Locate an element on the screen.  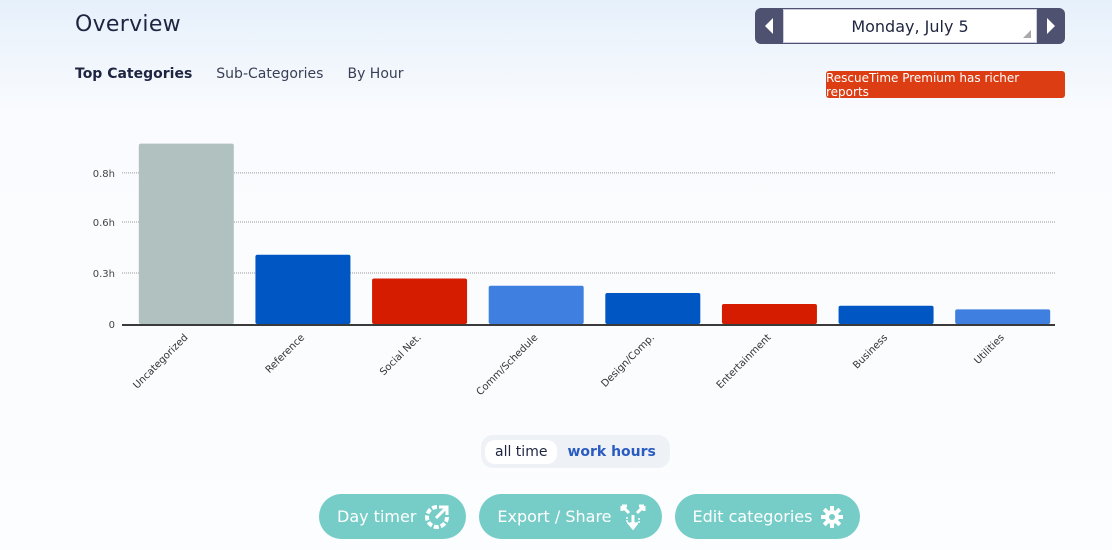
x-tick-label: Uncategorized is located at coordinates (160, 361).